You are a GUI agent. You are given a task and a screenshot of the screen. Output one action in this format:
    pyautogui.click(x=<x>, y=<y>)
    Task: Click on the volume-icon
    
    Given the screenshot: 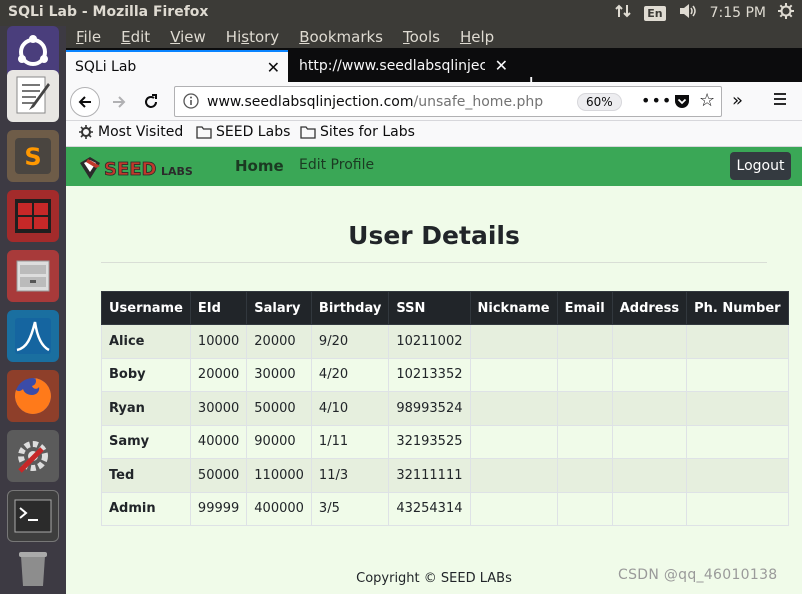 What is the action you would take?
    pyautogui.click(x=688, y=13)
    